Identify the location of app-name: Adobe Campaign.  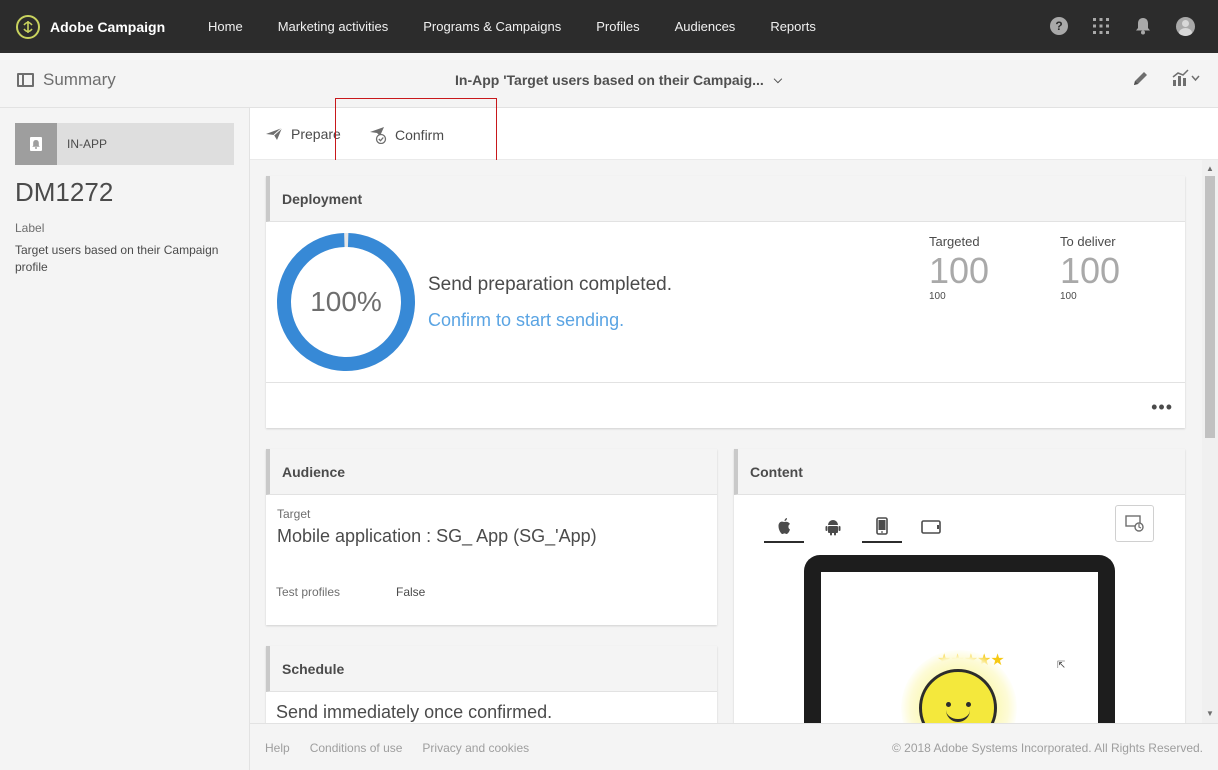
(108, 26).